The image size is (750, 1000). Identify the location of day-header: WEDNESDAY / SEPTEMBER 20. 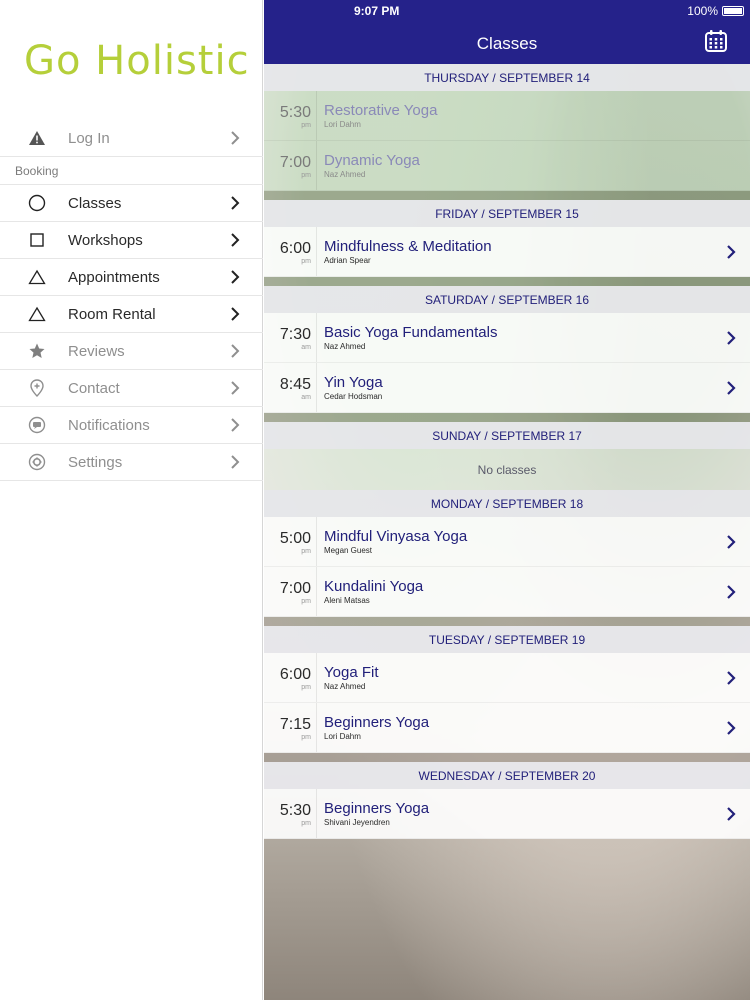
(507, 775).